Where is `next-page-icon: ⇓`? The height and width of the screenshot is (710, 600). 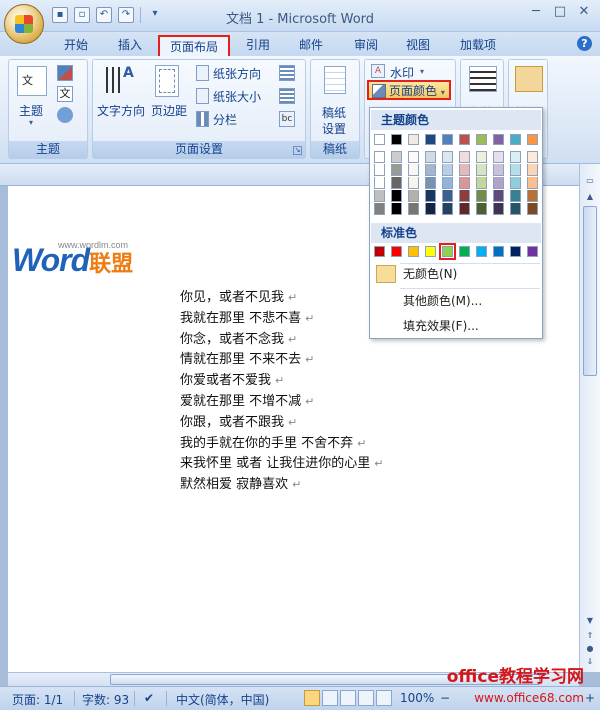
next-page-icon: ⇓ is located at coordinates (590, 662).